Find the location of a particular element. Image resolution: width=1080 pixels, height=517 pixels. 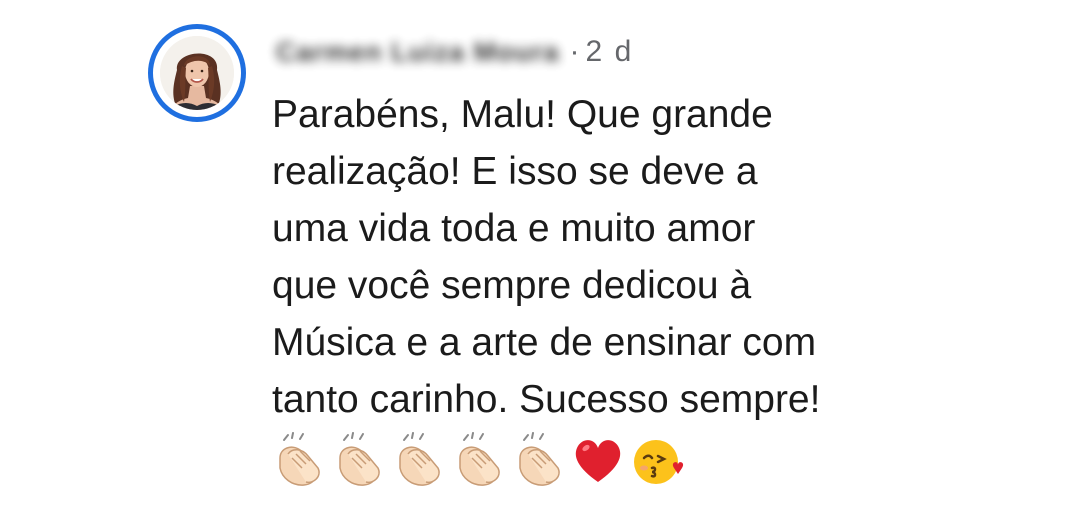

timestamp: 2 d is located at coordinates (610, 52).